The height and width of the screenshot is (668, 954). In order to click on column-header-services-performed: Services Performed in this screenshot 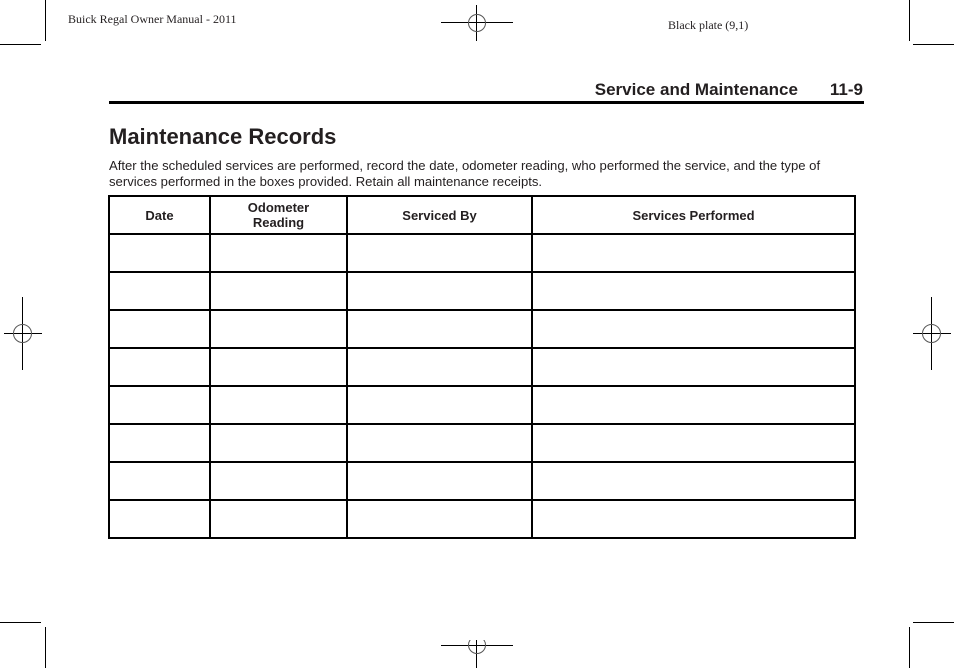, I will do `click(693, 215)`.